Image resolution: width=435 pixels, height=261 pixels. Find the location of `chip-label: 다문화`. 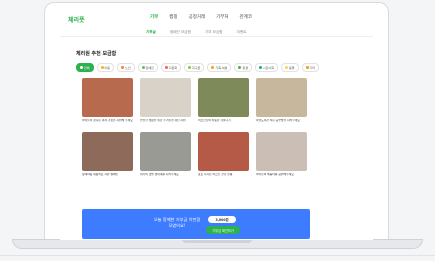

chip-label: 다문화 is located at coordinates (173, 67).